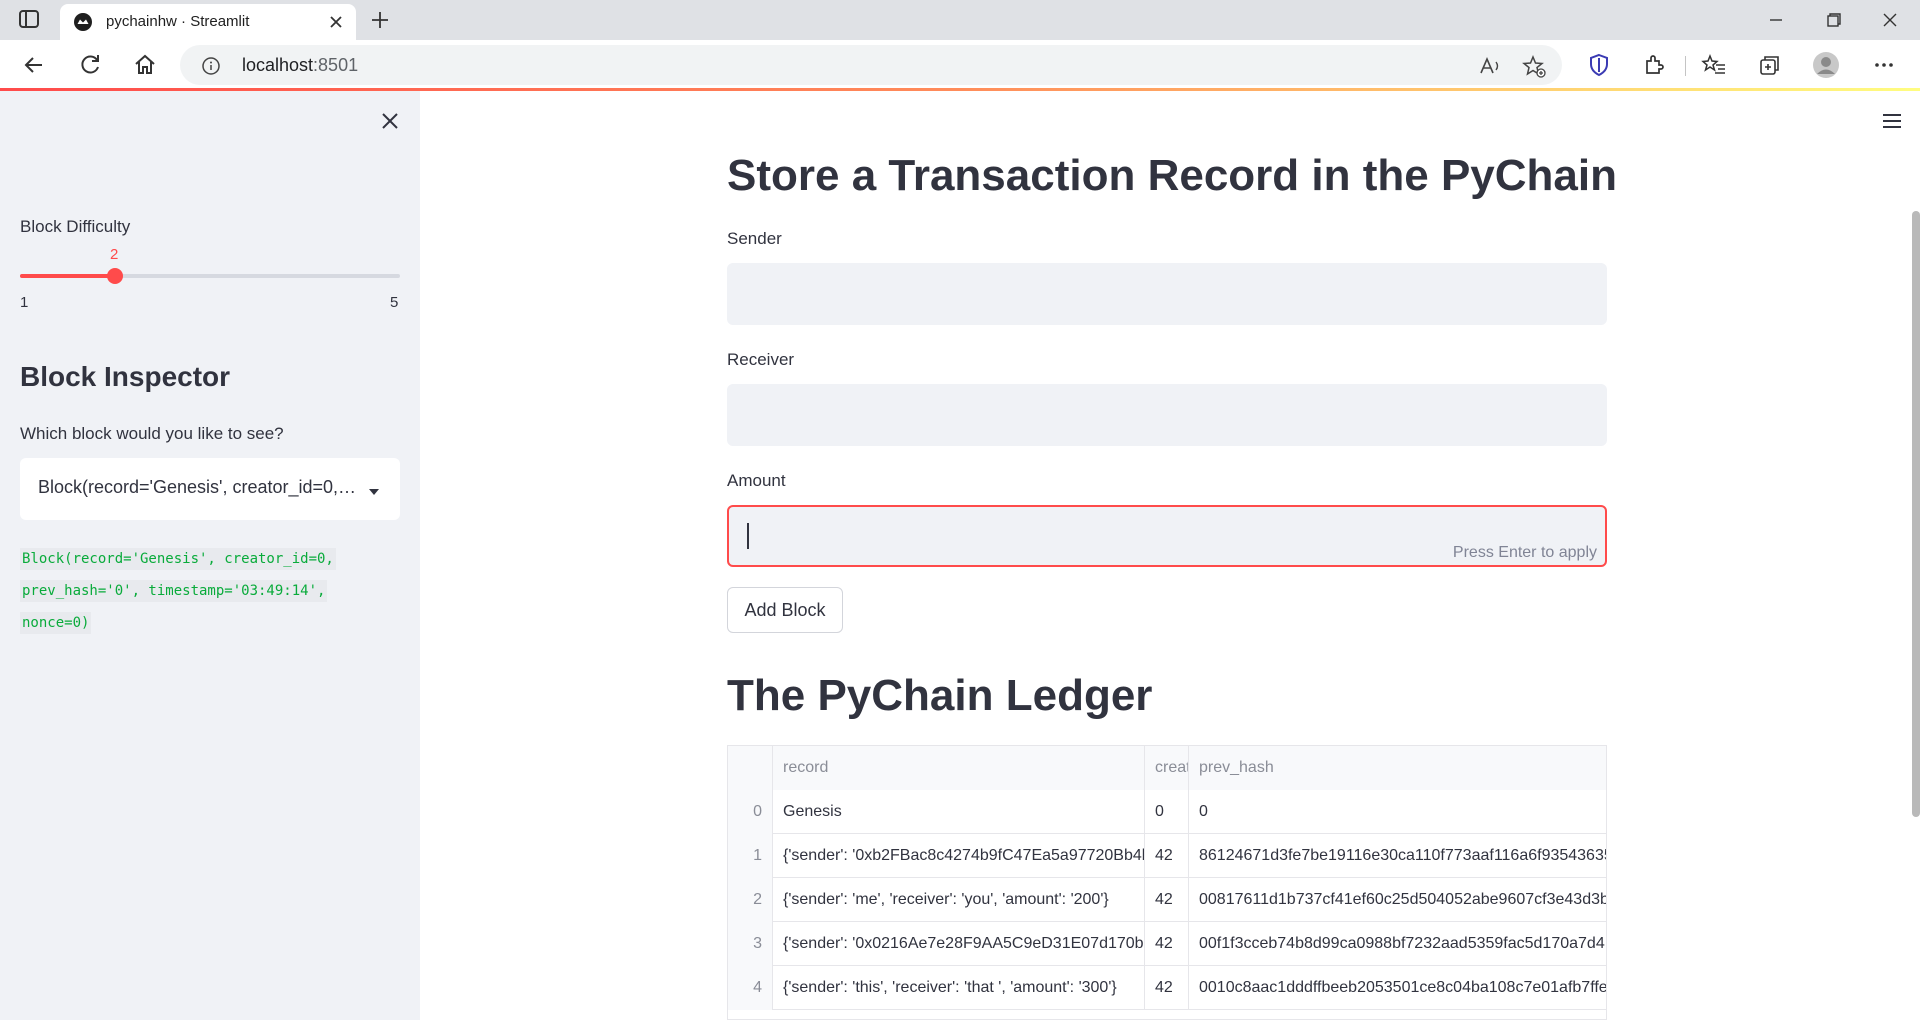  I want to click on difficulty-slider, so click(210, 276).